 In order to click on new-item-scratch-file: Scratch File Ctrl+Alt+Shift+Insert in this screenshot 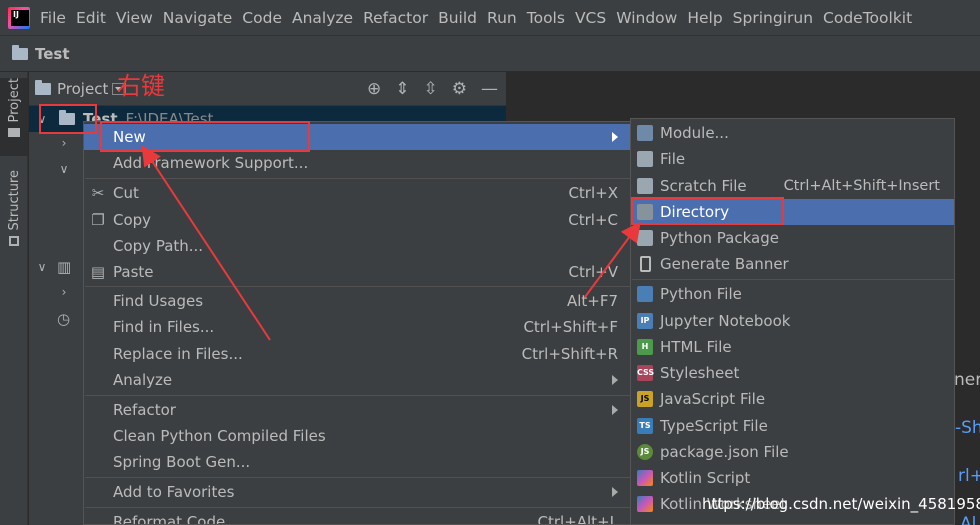, I will do `click(792, 186)`.